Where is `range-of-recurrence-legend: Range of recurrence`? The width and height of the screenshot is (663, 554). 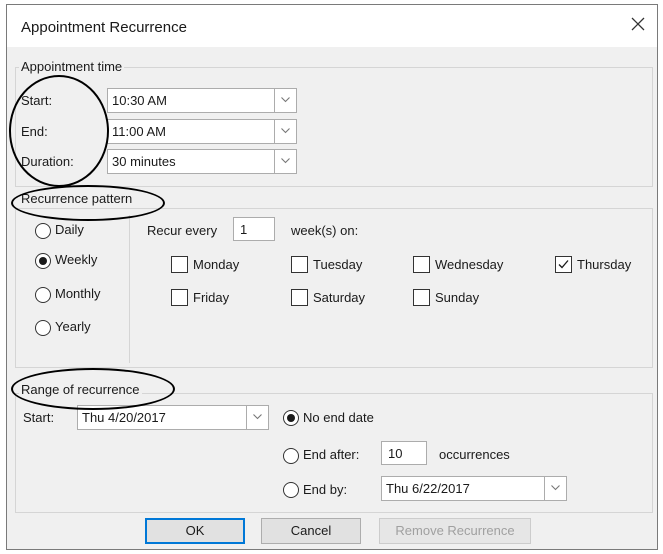
range-of-recurrence-legend: Range of recurrence is located at coordinates (80, 389).